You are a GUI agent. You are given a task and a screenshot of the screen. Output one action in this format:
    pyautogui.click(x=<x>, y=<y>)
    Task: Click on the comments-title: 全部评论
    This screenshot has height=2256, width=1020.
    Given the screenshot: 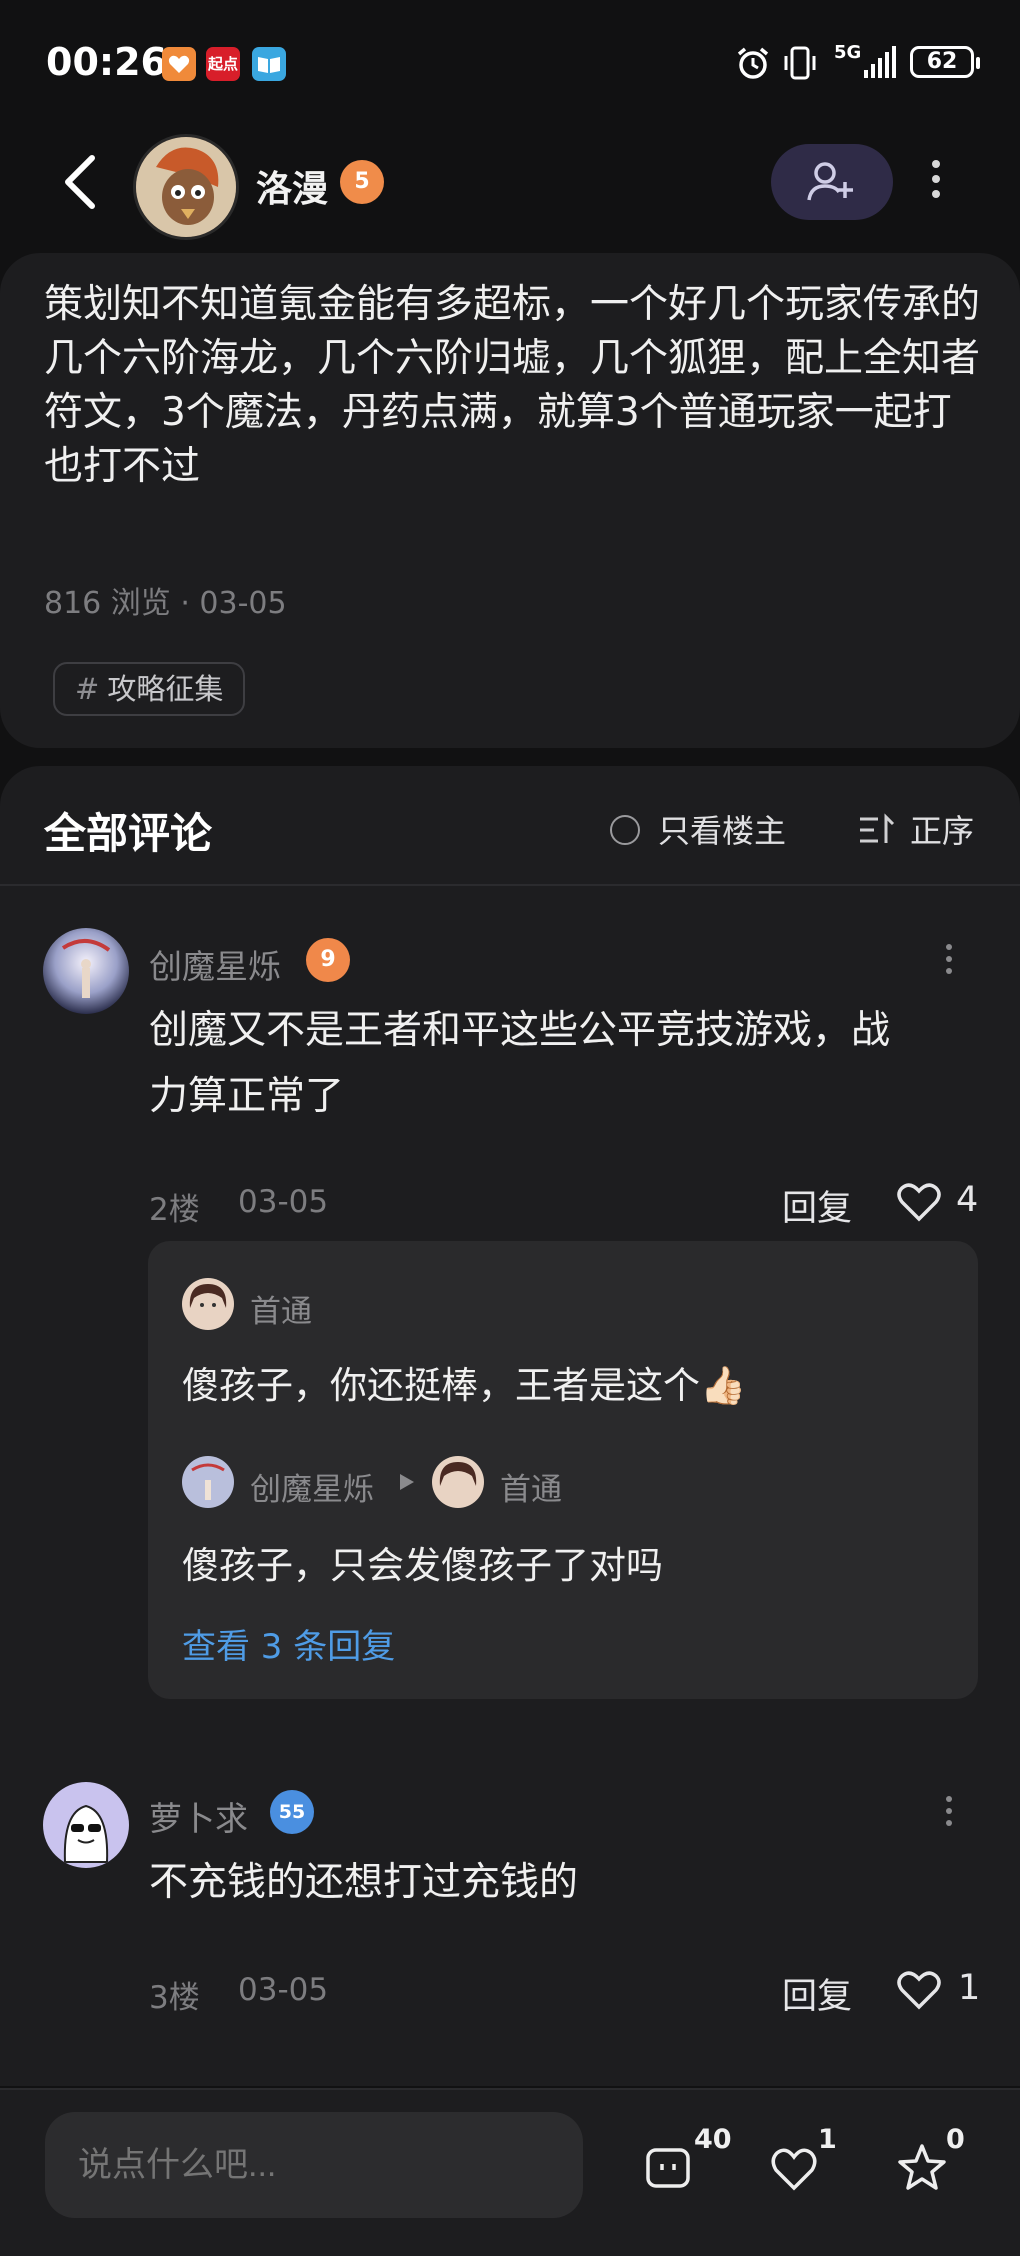 What is the action you would take?
    pyautogui.click(x=128, y=833)
    